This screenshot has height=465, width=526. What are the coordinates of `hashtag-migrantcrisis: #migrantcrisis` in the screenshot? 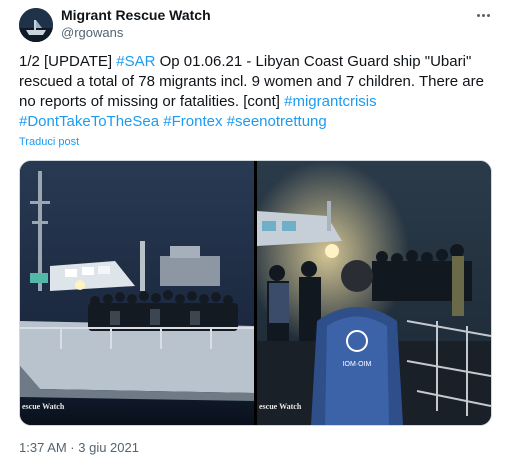 It's located at (330, 101).